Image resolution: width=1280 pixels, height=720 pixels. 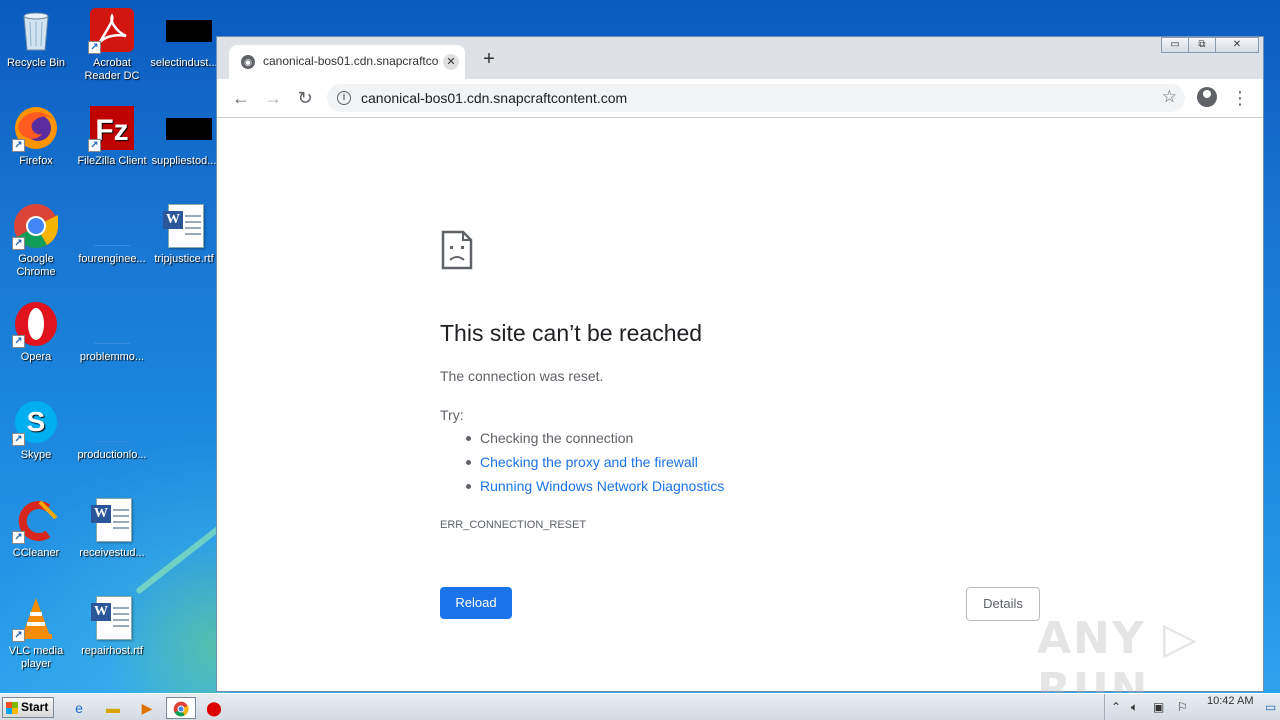 What do you see at coordinates (181, 708) in the screenshot?
I see `taskbar-chrome-icon` at bounding box center [181, 708].